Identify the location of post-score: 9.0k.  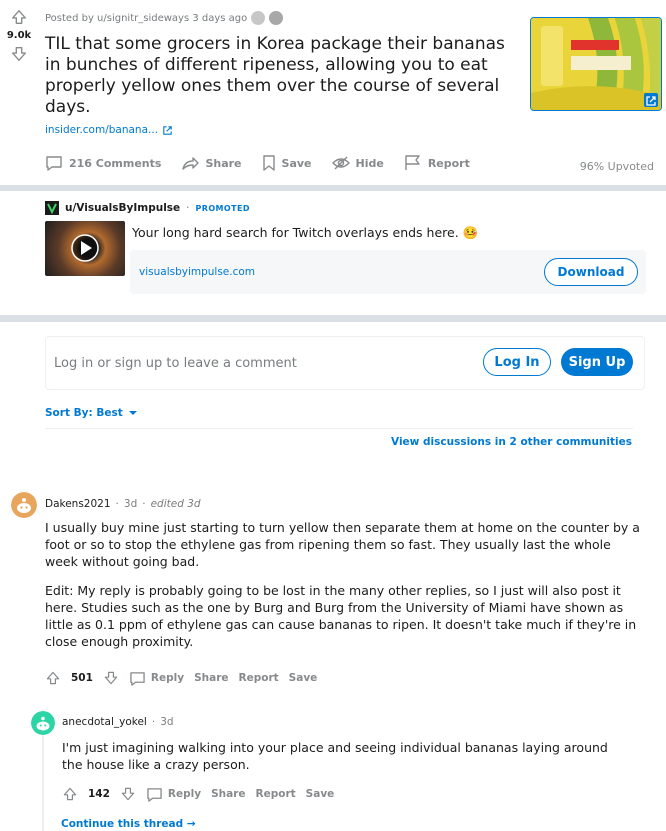
(19, 35).